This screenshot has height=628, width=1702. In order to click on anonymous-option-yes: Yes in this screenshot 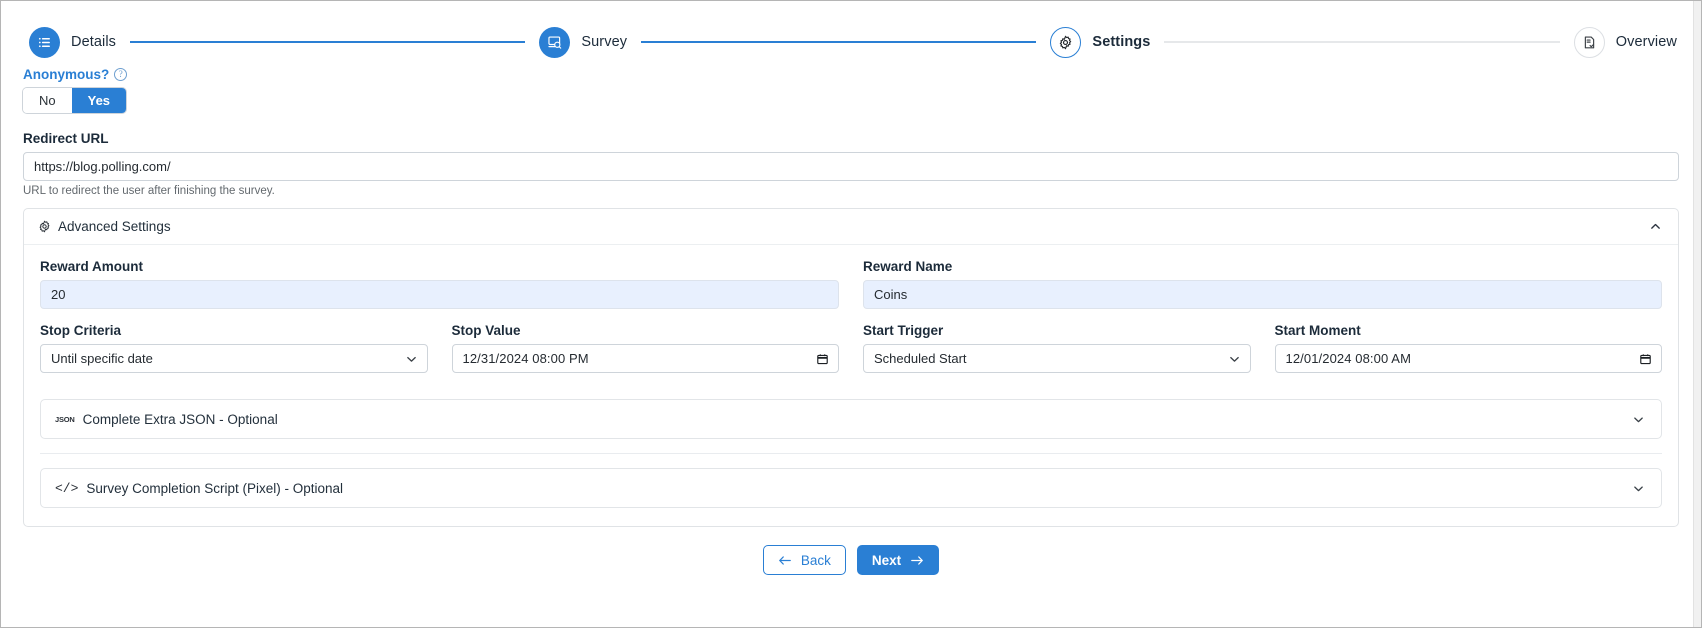, I will do `click(99, 100)`.